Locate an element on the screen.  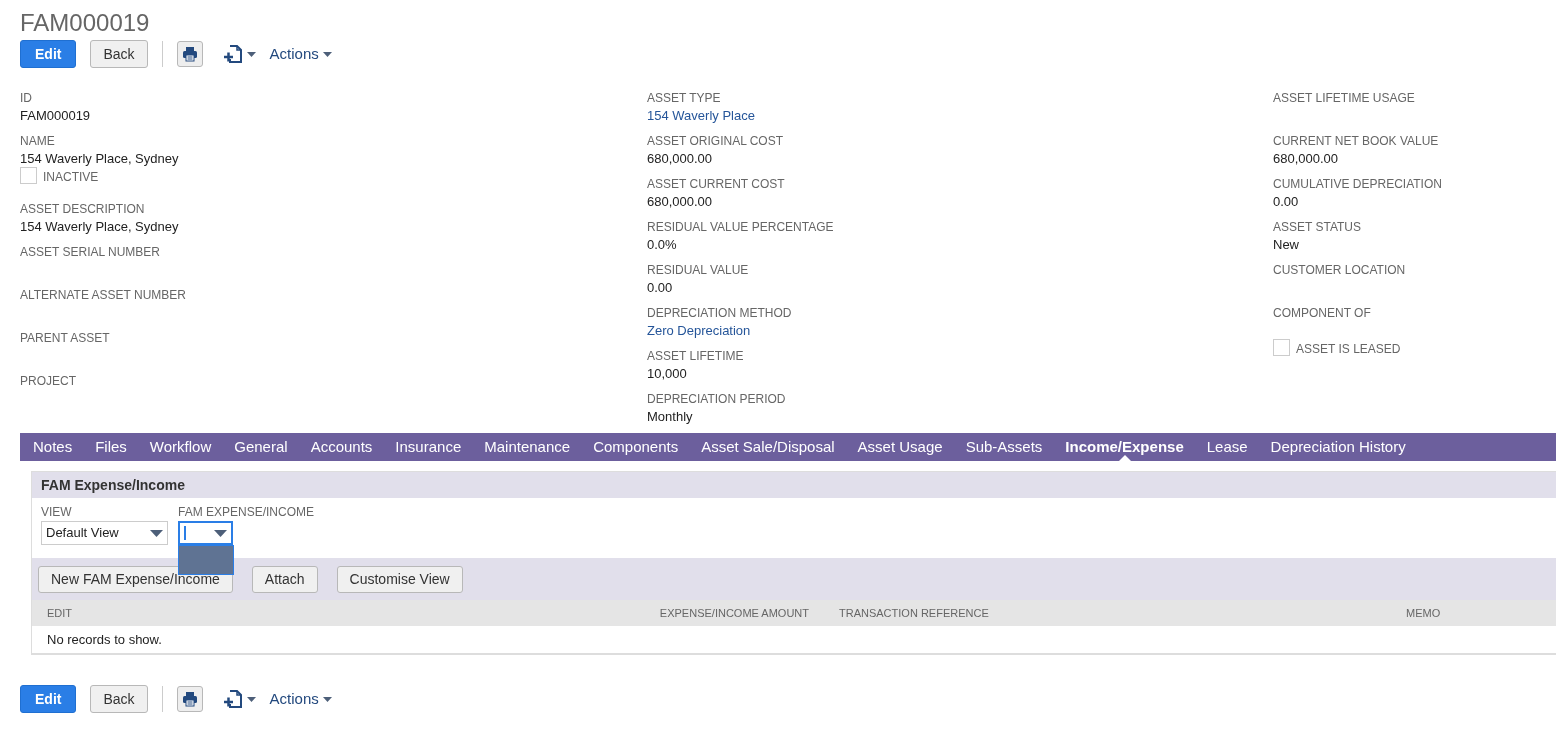
field-label: CURRENT NET BOOK VALUE is located at coordinates (1356, 141).